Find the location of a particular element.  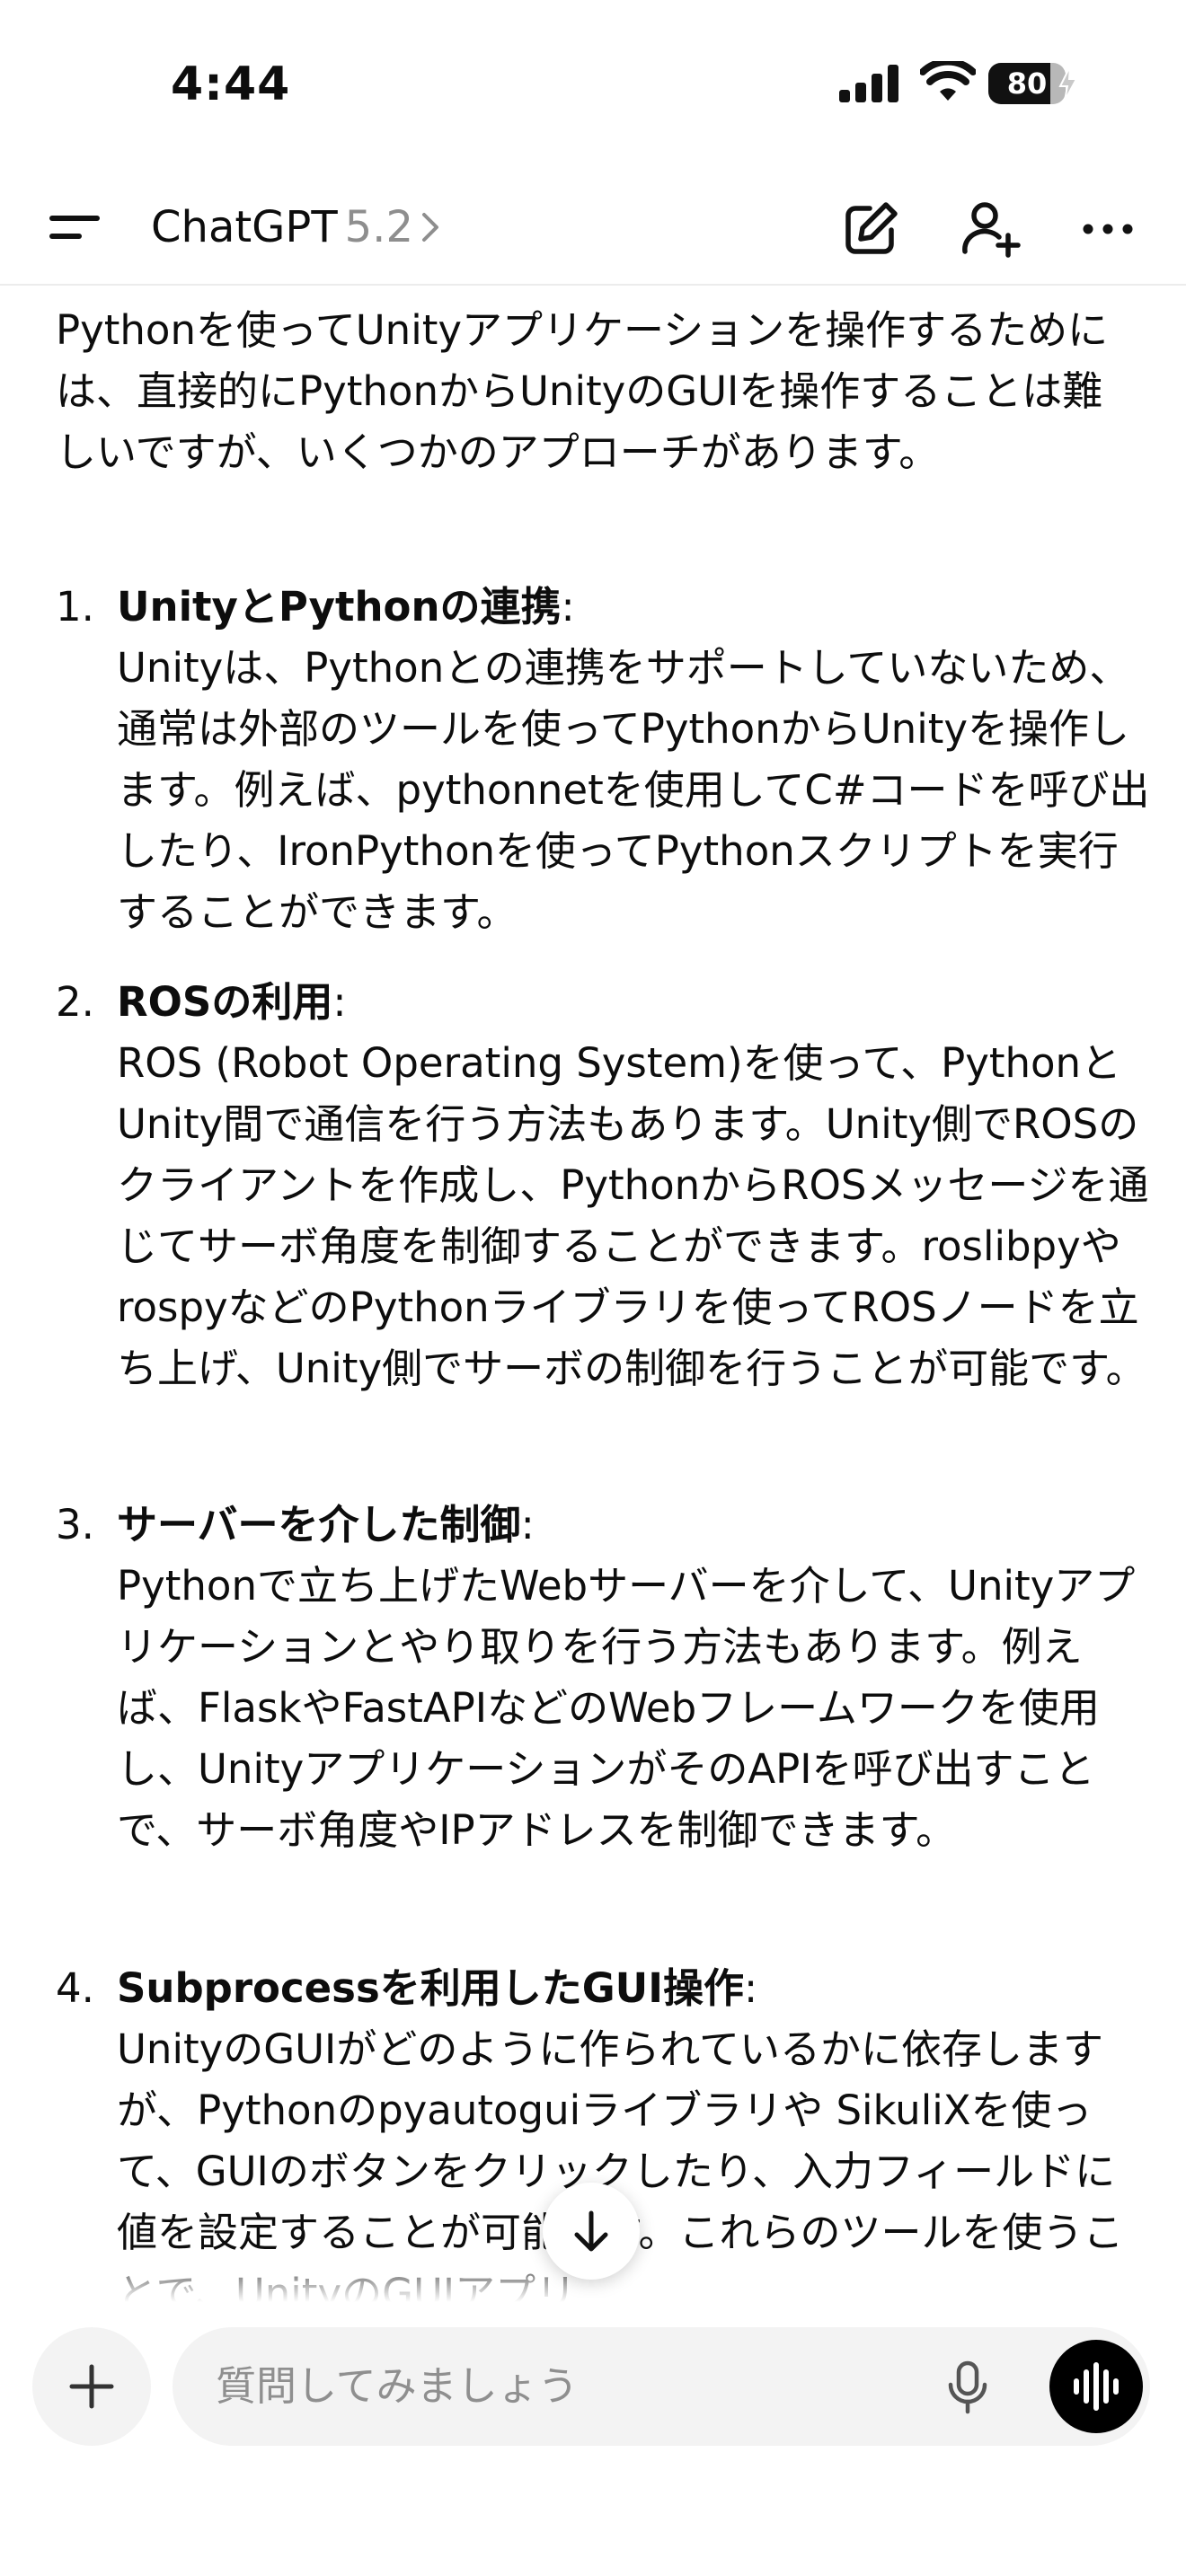

list-item-title: サーバーを介した制御 is located at coordinates (319, 1524).